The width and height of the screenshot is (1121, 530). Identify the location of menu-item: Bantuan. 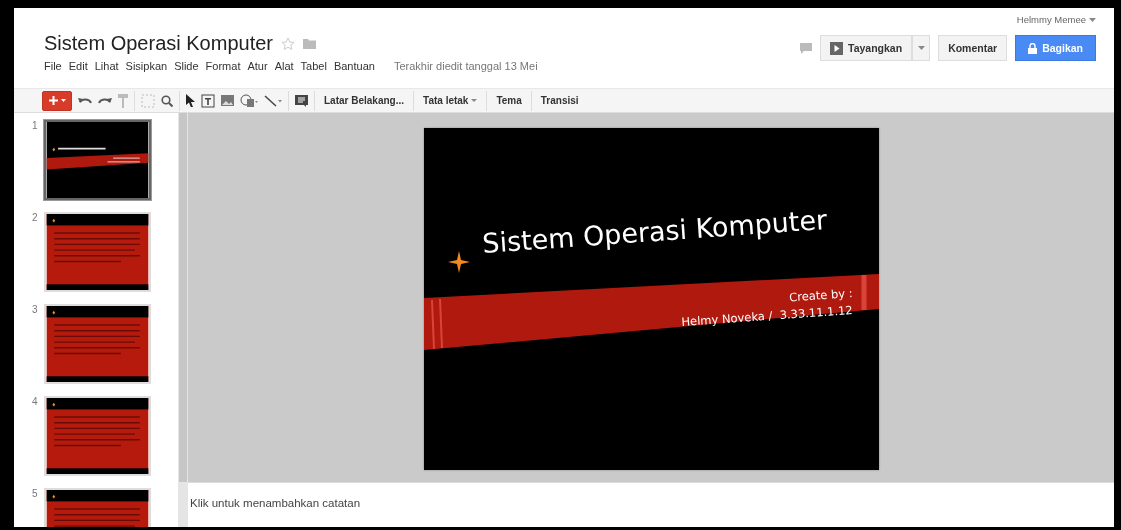
(356, 66).